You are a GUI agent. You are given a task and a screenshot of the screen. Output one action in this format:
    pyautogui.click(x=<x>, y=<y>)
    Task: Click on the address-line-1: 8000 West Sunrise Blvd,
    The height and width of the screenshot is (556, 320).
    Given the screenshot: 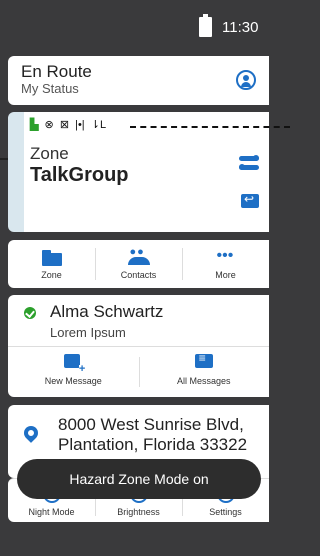 What is the action you would take?
    pyautogui.click(x=151, y=424)
    